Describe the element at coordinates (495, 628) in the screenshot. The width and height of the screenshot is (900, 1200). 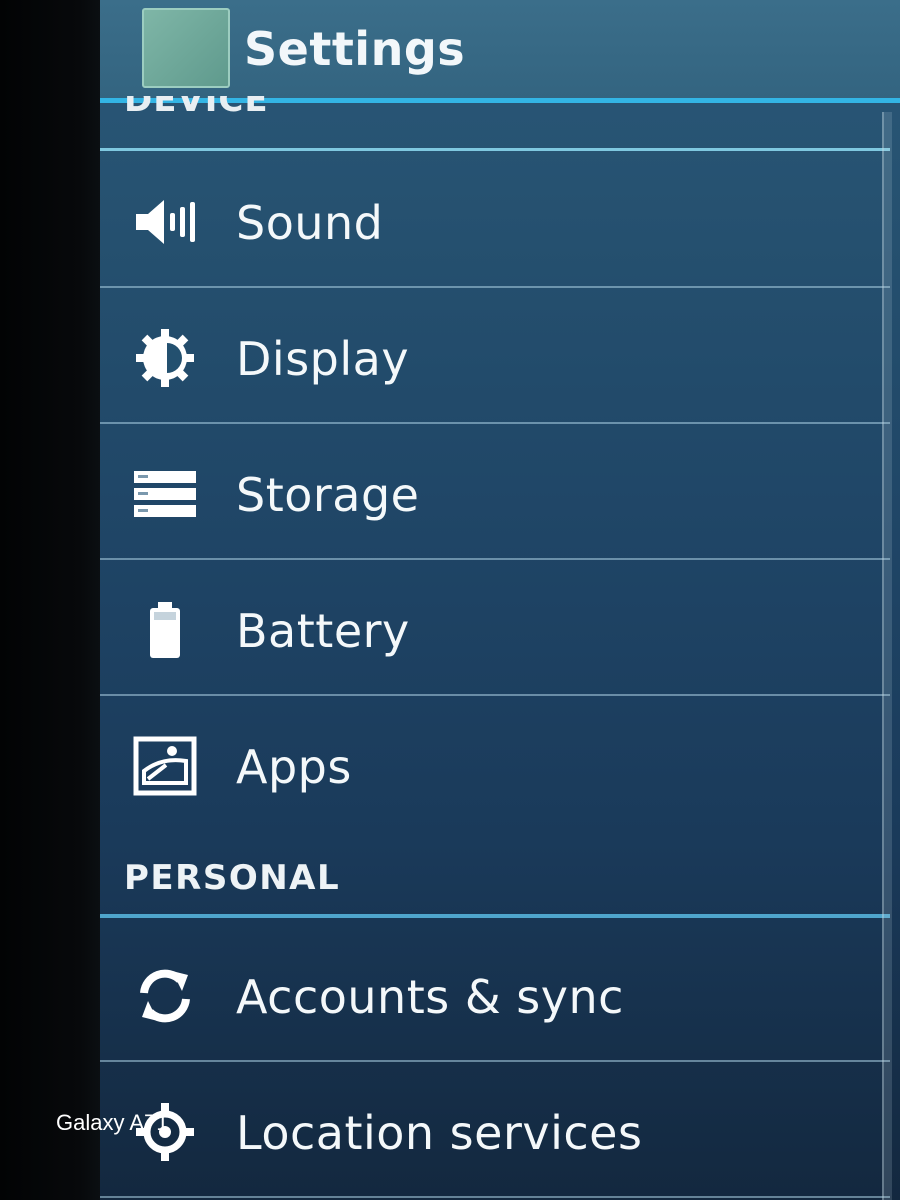
I see `settings-item-battery: Battery` at that location.